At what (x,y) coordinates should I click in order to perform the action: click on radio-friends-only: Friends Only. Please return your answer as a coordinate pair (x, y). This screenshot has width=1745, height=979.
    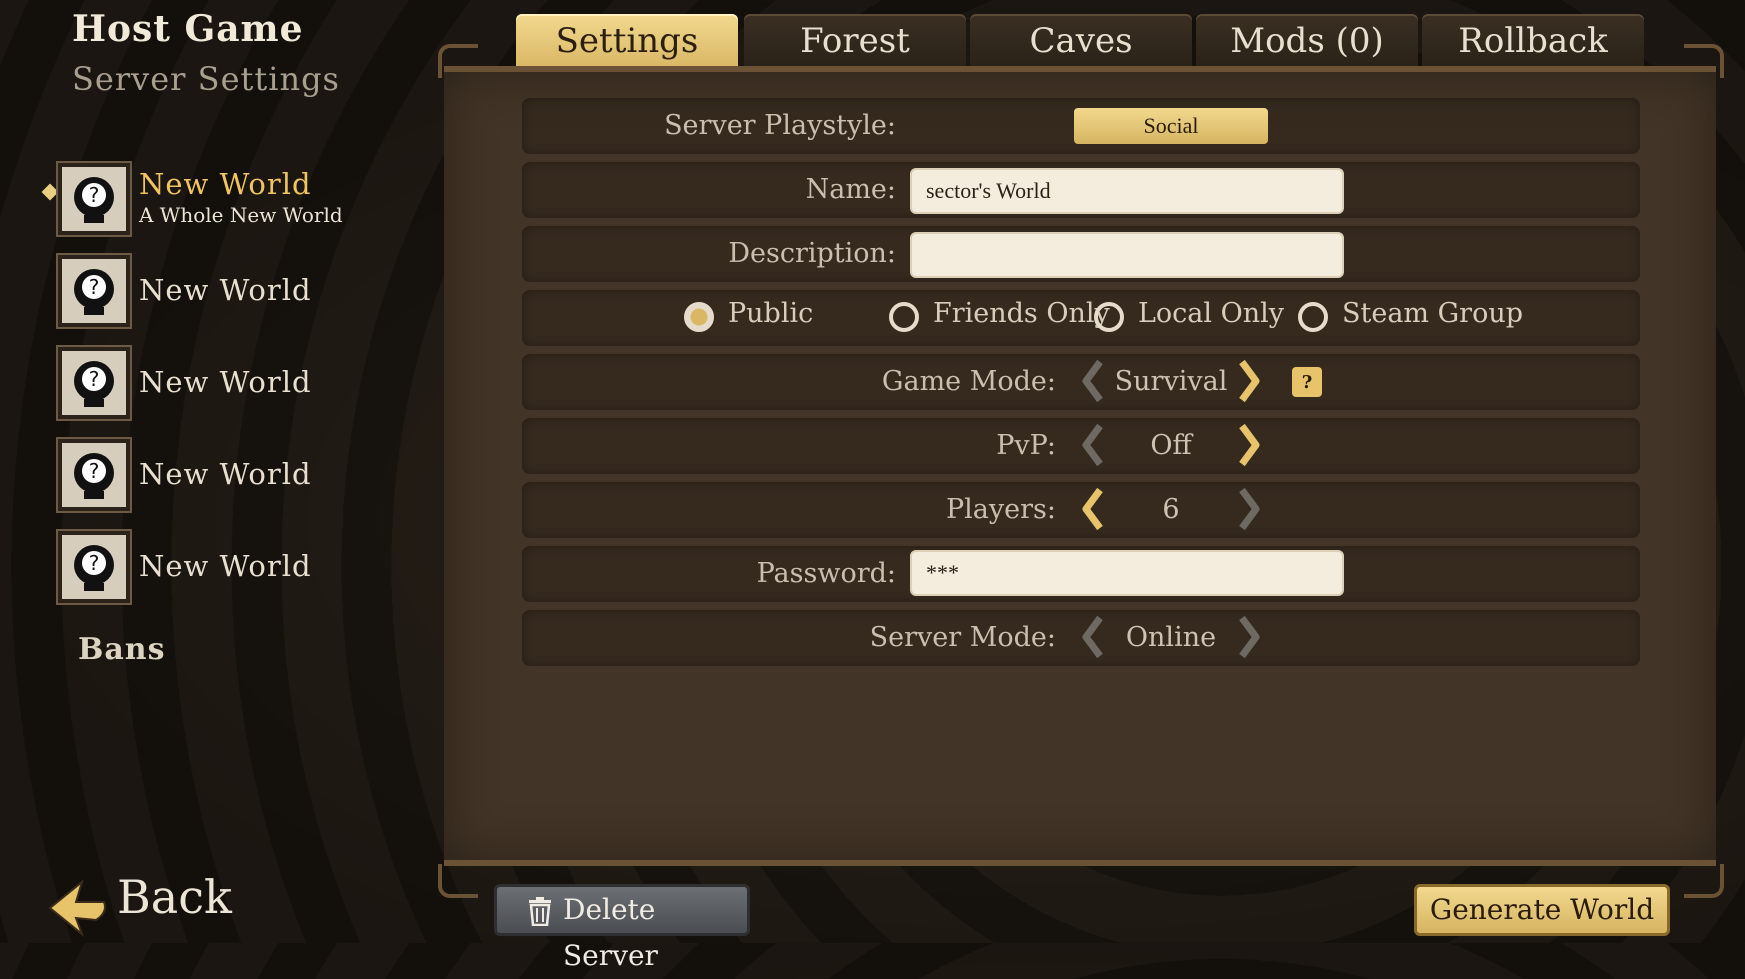
    Looking at the image, I should click on (999, 318).